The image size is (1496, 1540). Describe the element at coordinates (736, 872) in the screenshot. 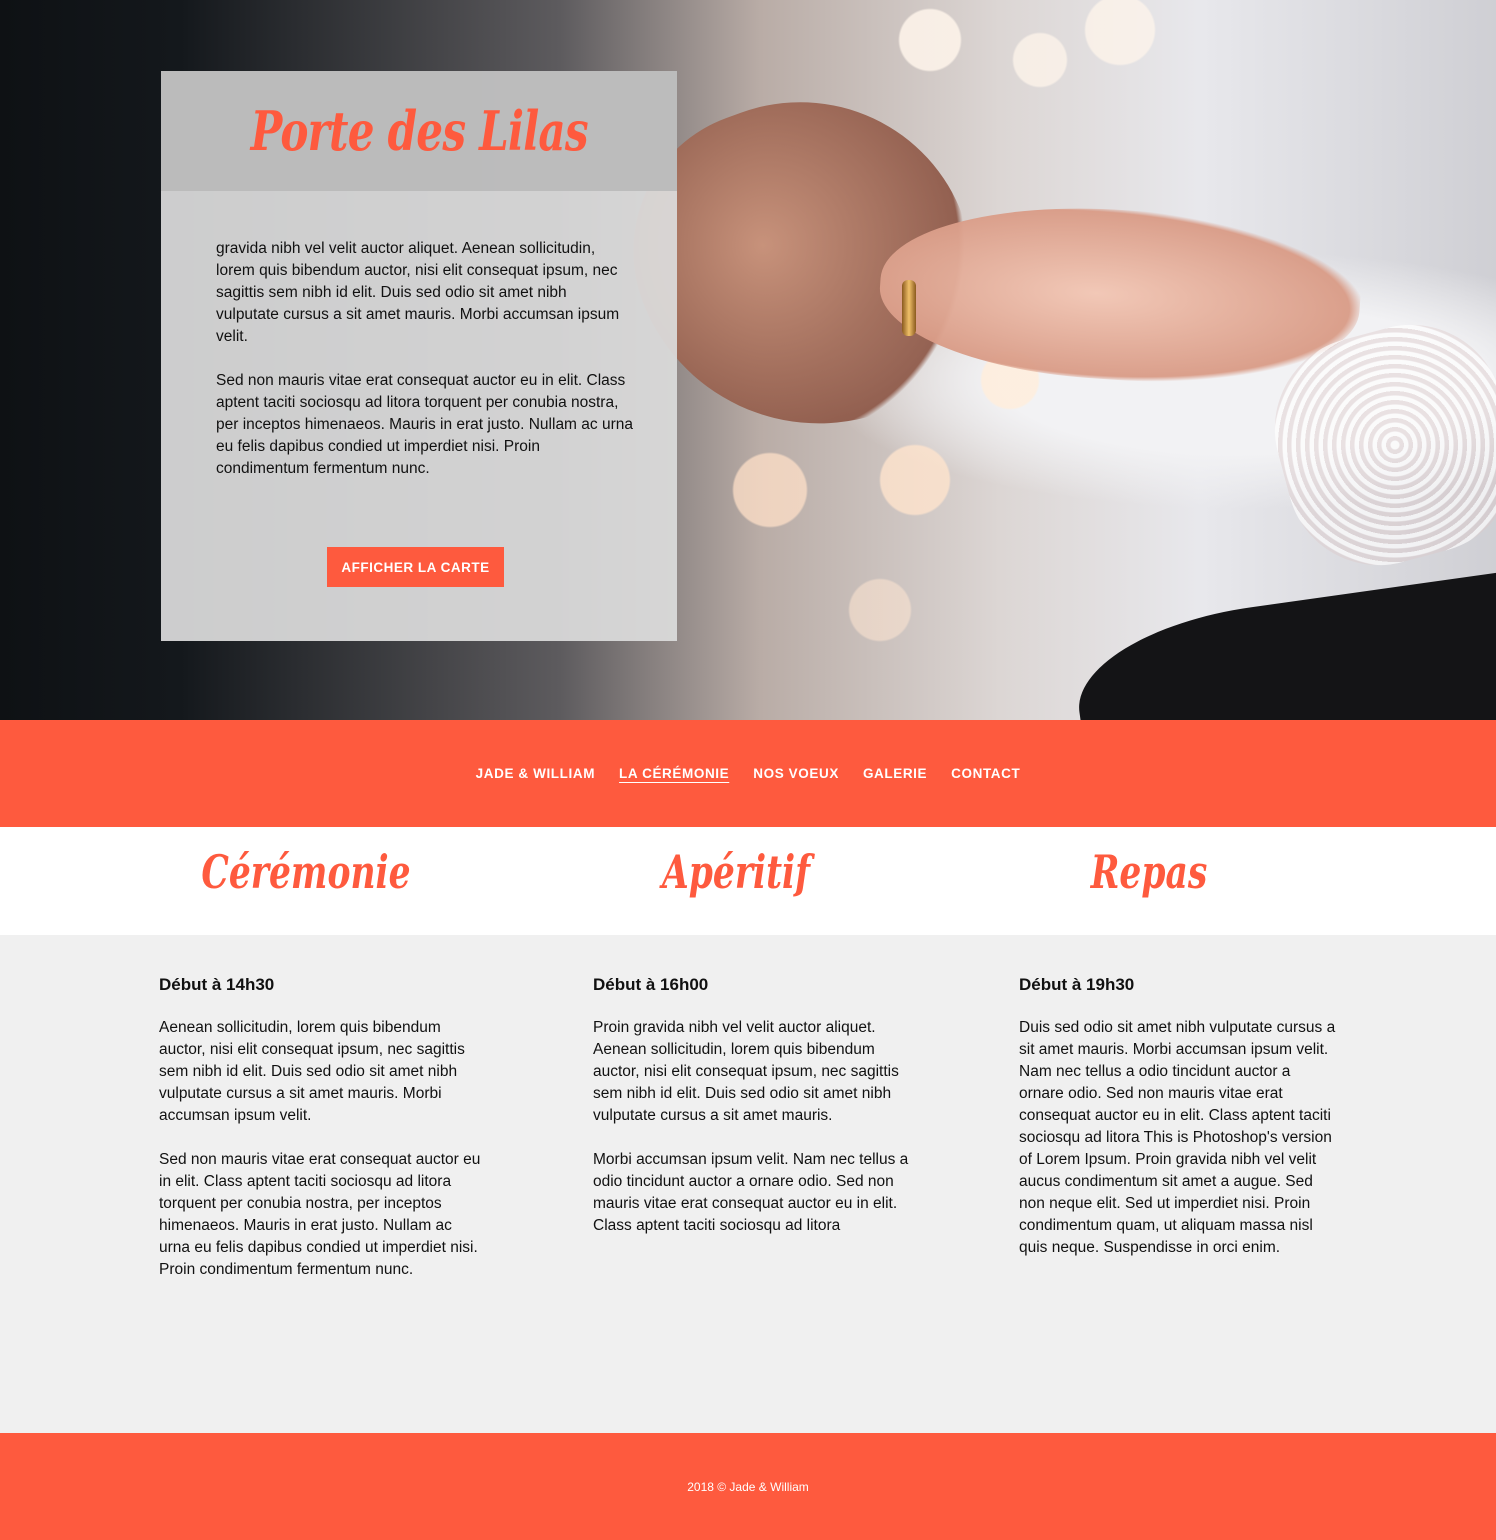

I see `column-title-aperitif: Apéritif` at that location.